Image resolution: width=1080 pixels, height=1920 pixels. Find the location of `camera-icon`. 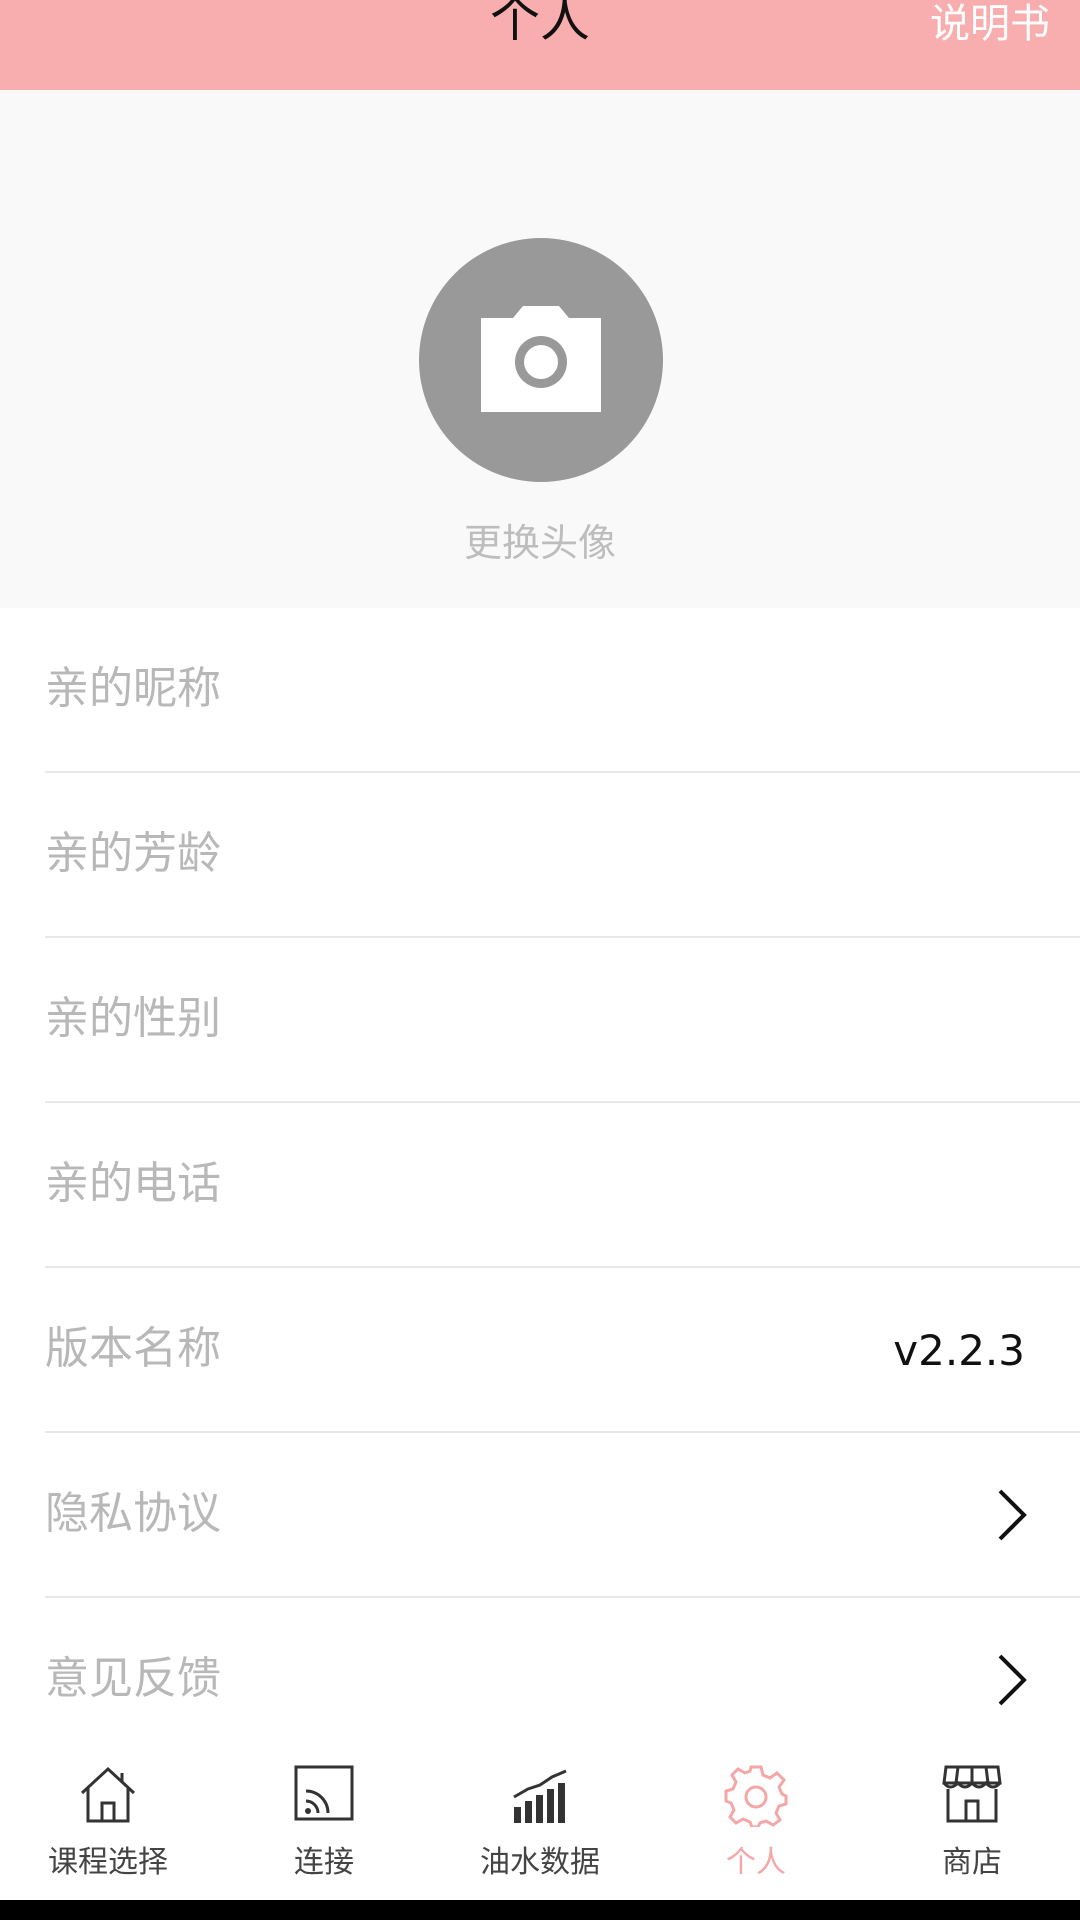

camera-icon is located at coordinates (541, 359).